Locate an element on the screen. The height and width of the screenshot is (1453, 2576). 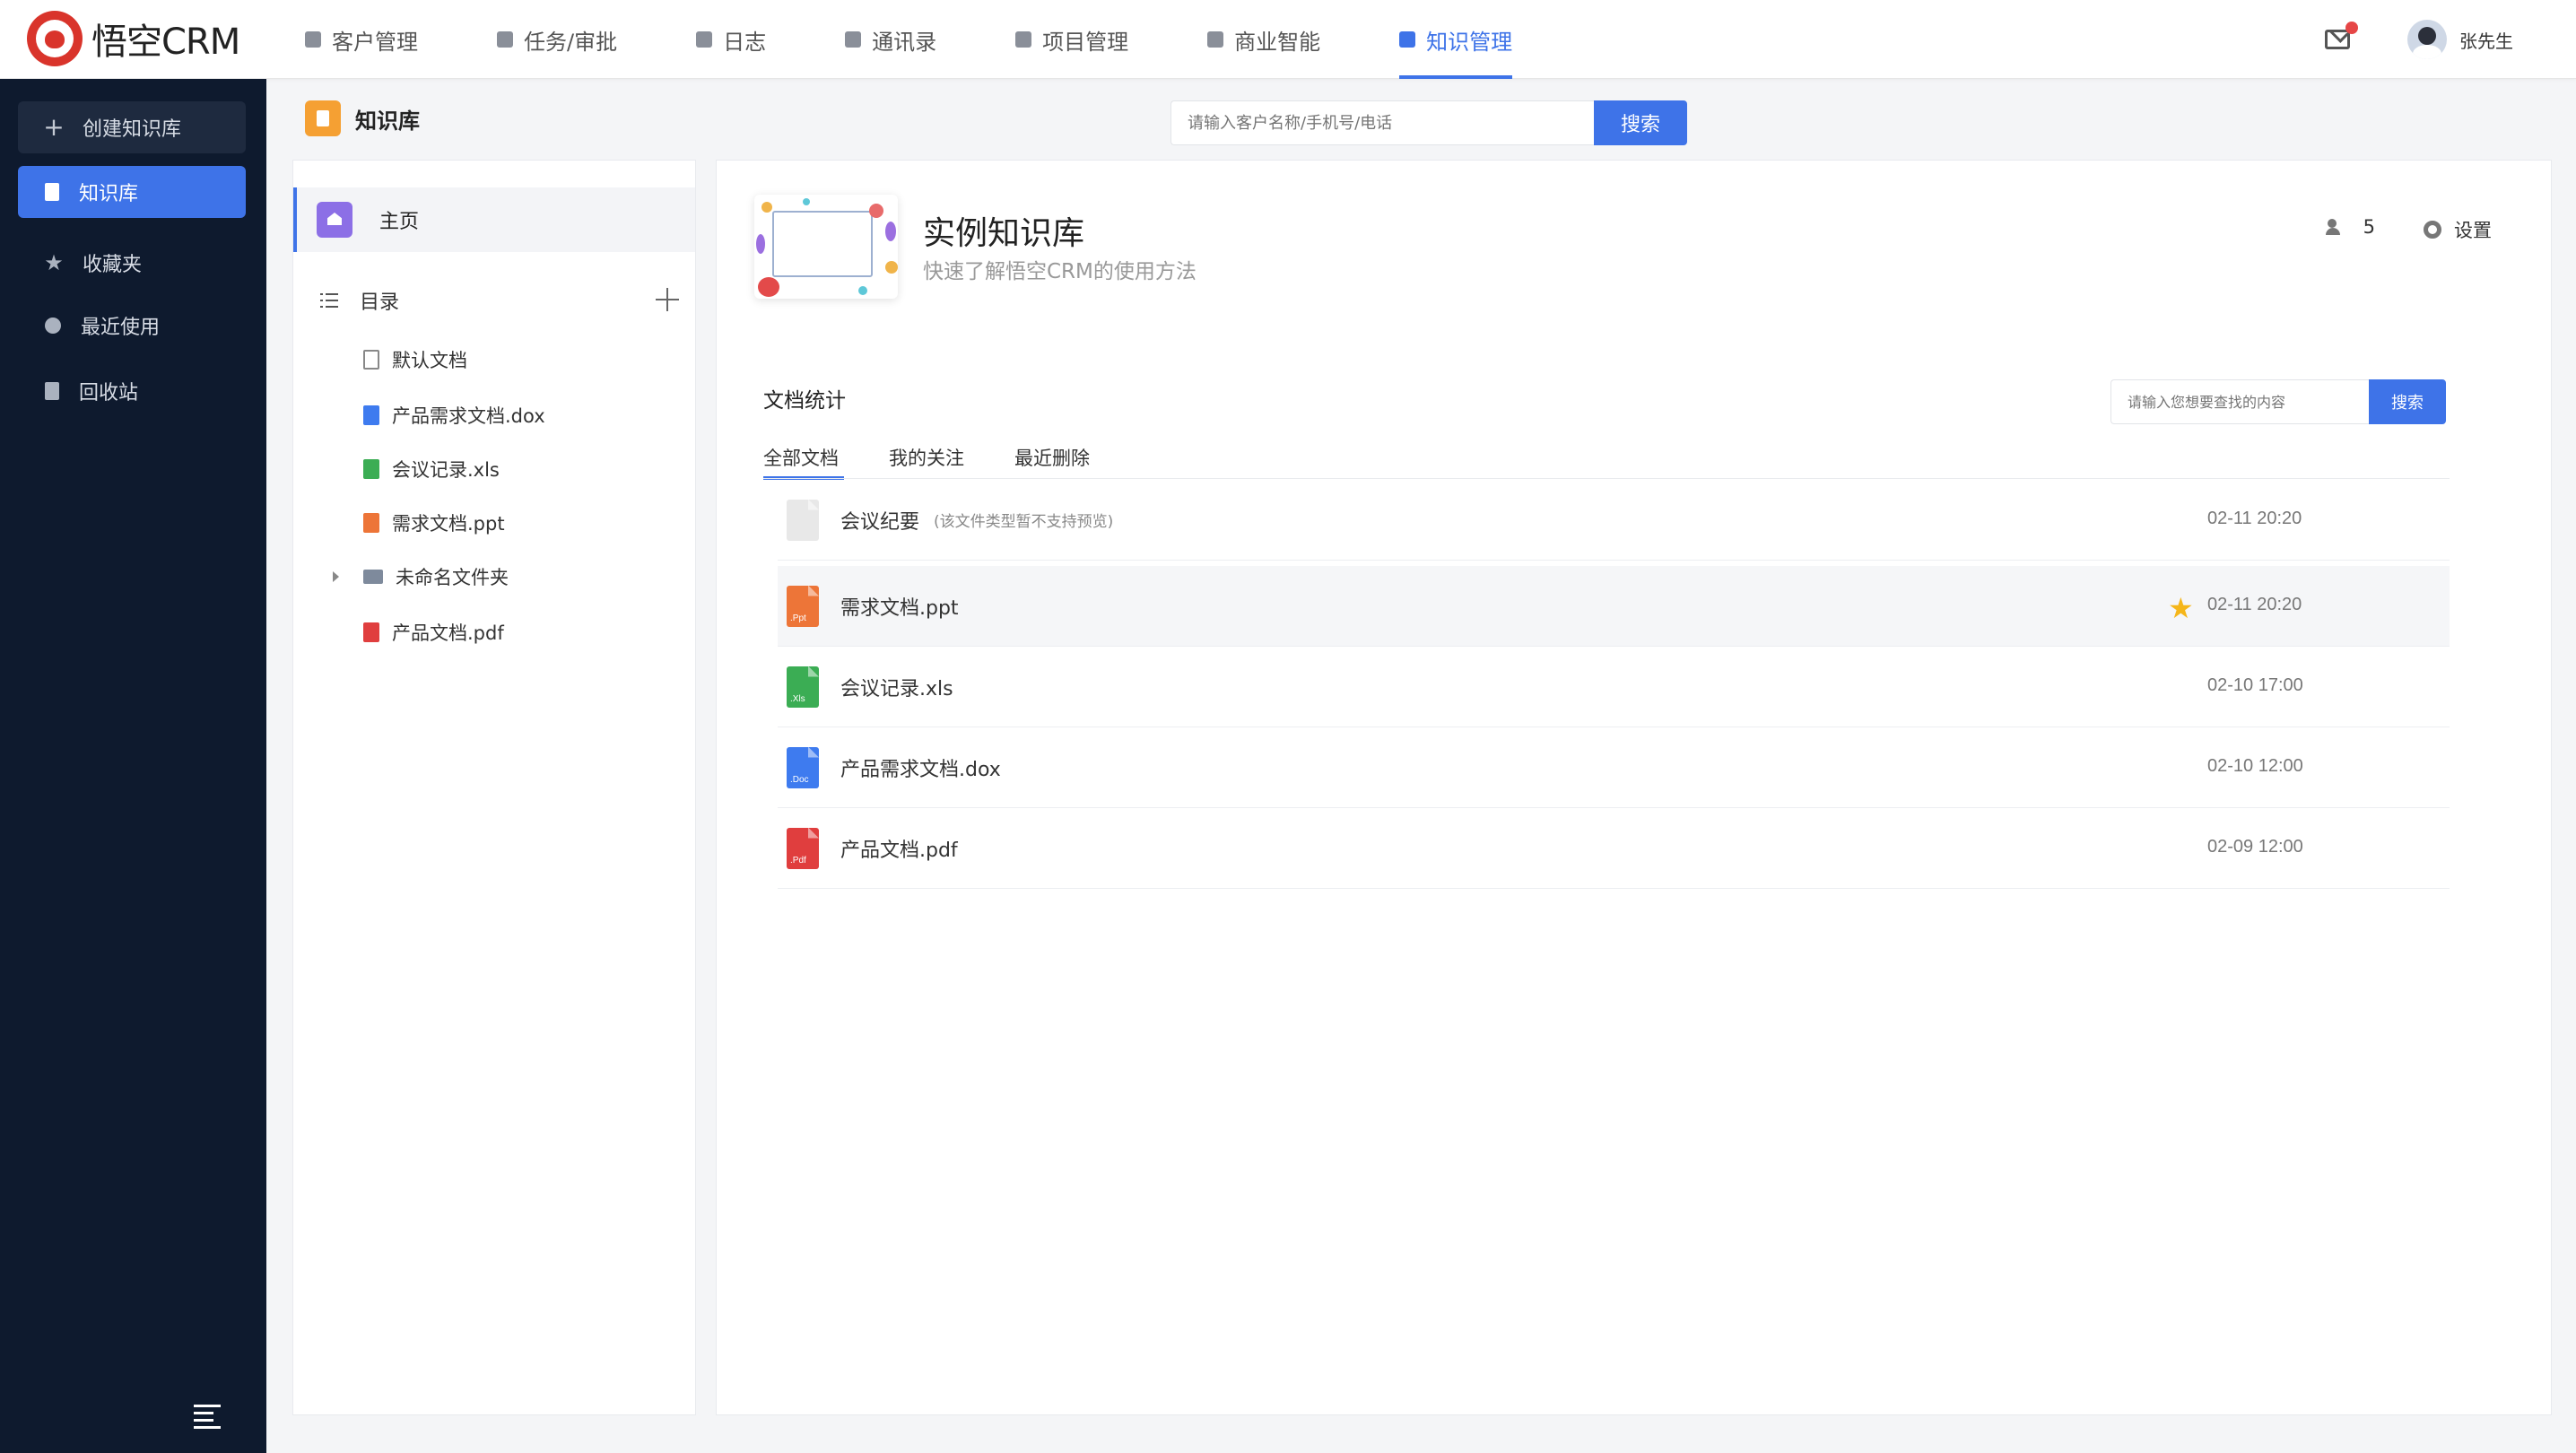
tree-folder: 未命名文件夹 is located at coordinates (500, 577).